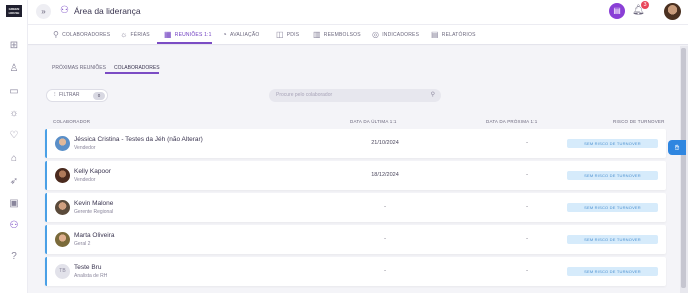 The image size is (688, 293). I want to click on filter-count: 0, so click(99, 95).